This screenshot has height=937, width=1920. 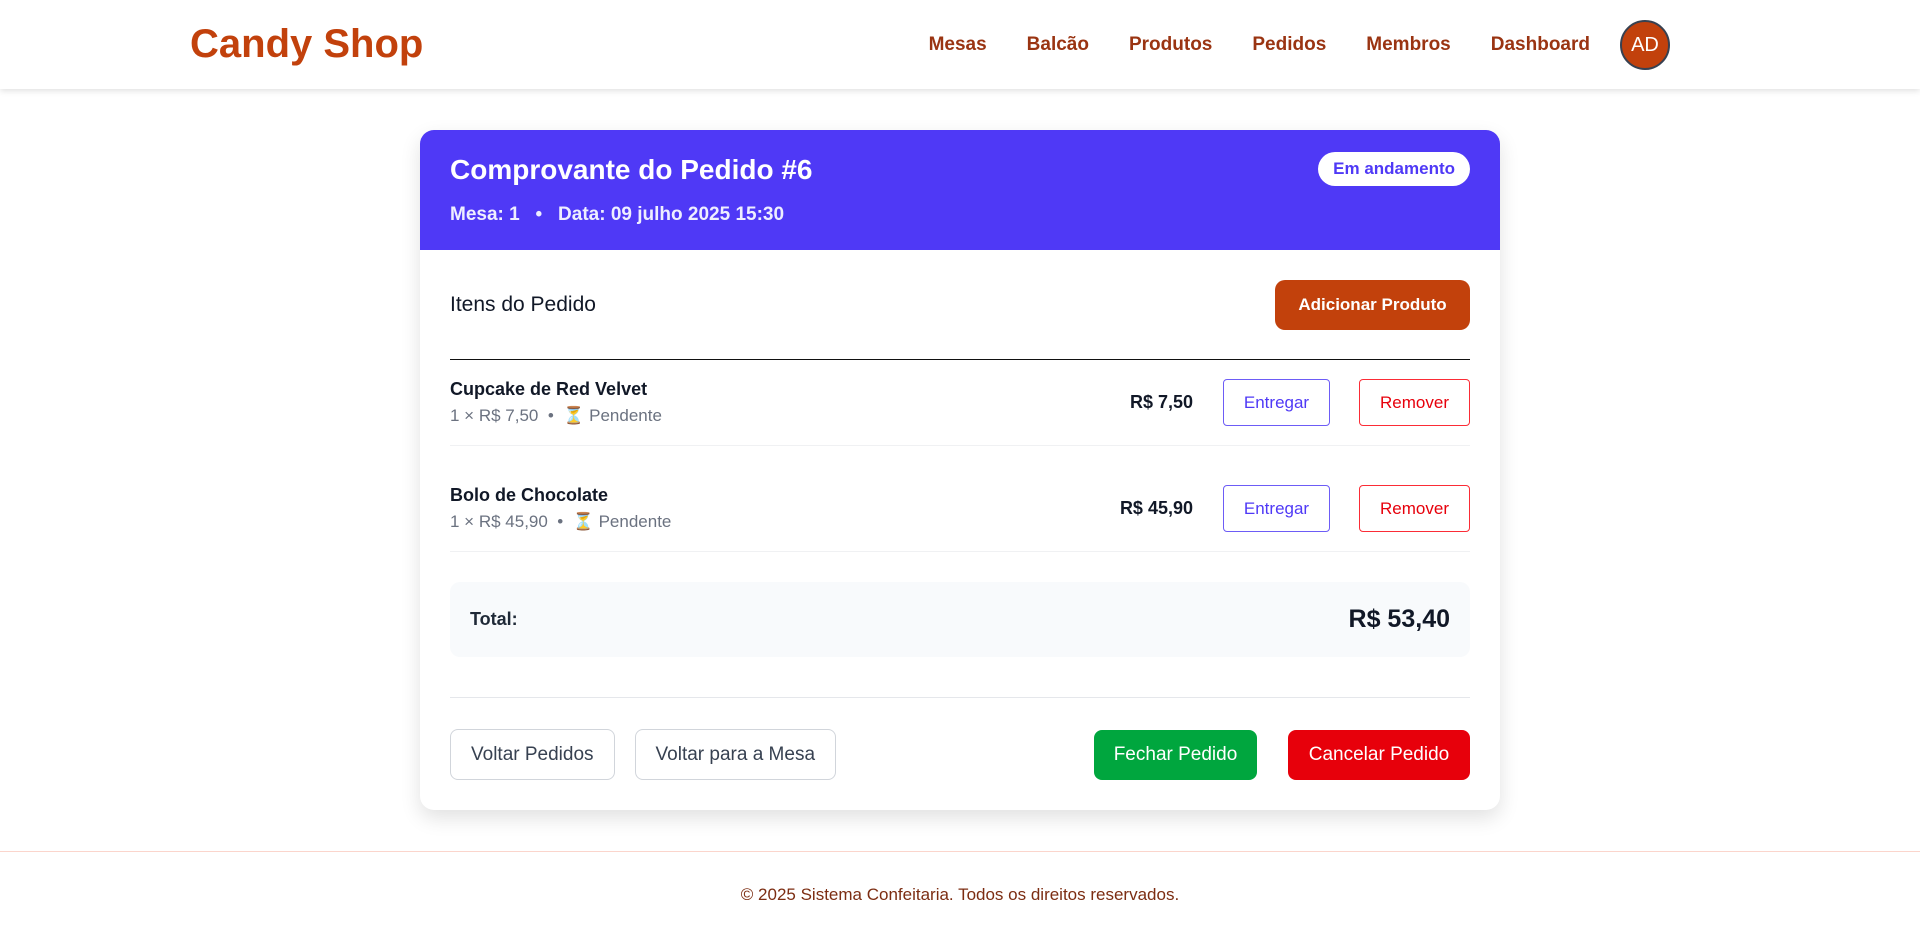 What do you see at coordinates (1408, 45) in the screenshot?
I see `nav-membros: Membros` at bounding box center [1408, 45].